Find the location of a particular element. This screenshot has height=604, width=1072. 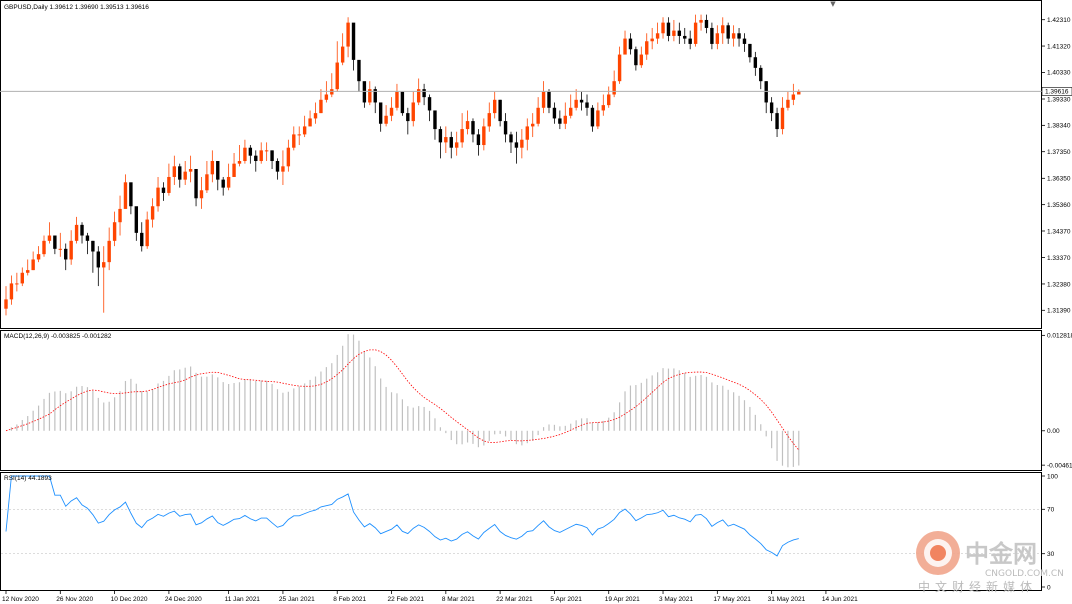

price-tick-label: 1.31390 is located at coordinates (1059, 311).